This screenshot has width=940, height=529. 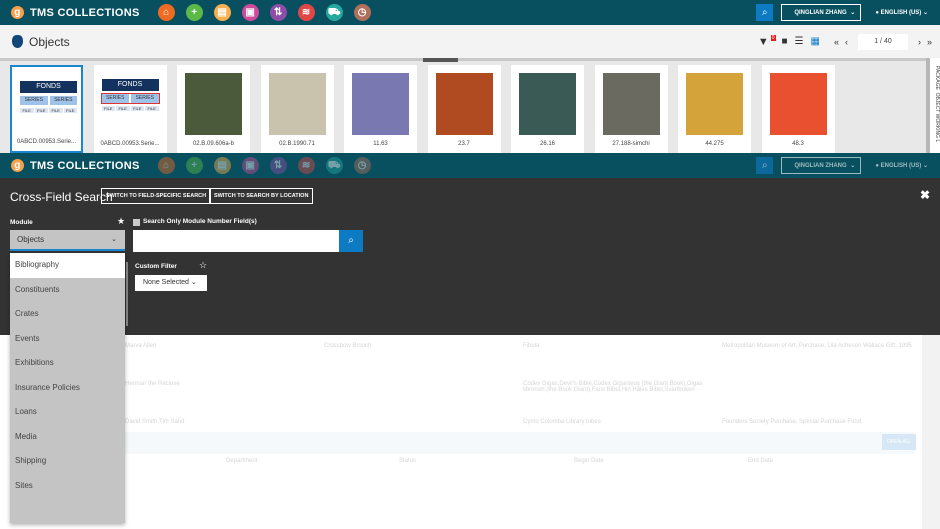 What do you see at coordinates (815, 41) in the screenshot?
I see `grid-view-icon: ▦` at bounding box center [815, 41].